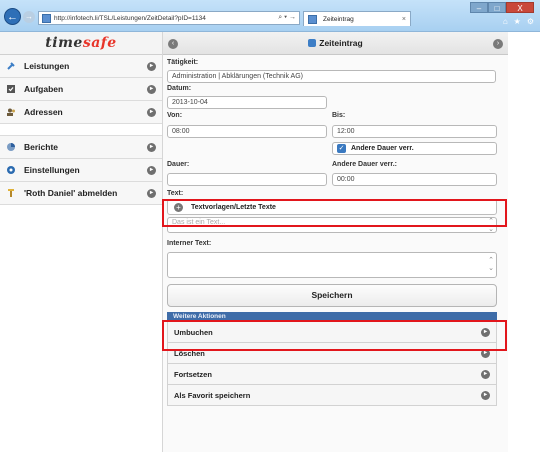 This screenshot has height=452, width=540. I want to click on andere-dauer-checkbox-label: Andere Dauer verr., so click(382, 148).